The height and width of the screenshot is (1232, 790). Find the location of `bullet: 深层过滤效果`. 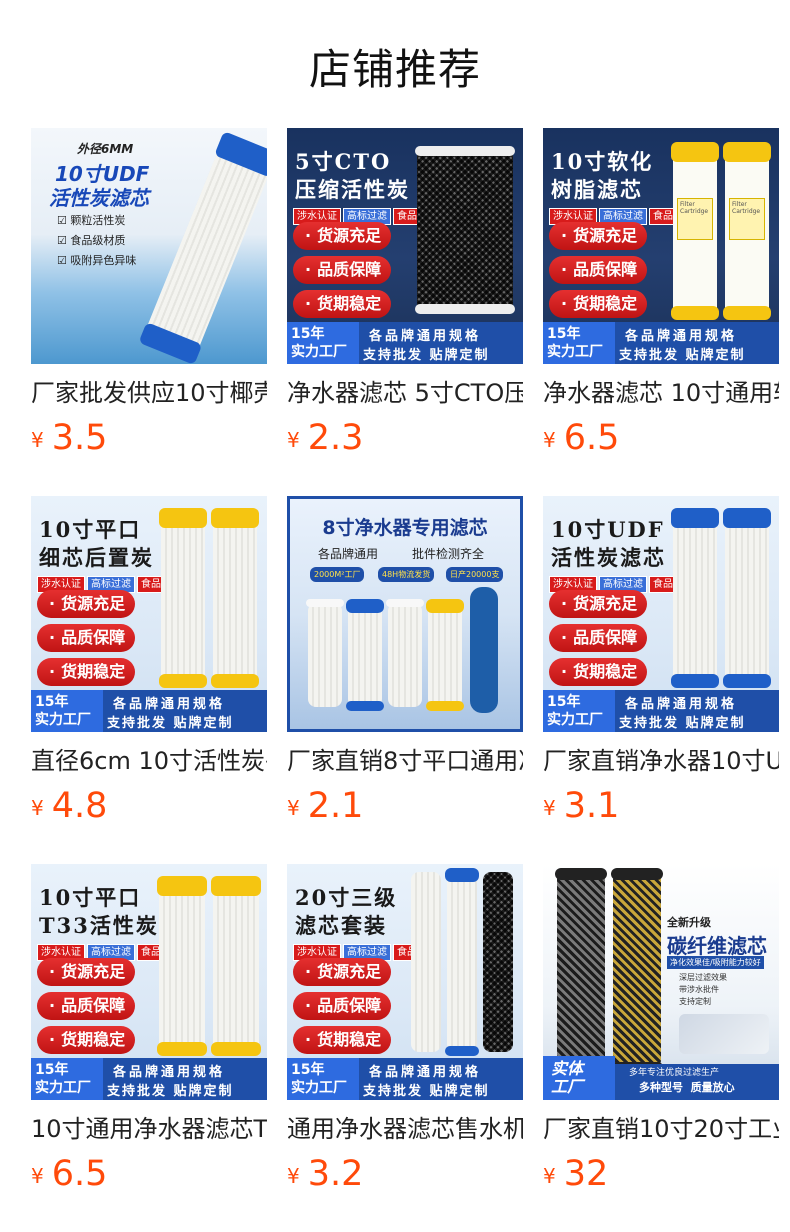

bullet: 深层过滤效果 is located at coordinates (703, 977).